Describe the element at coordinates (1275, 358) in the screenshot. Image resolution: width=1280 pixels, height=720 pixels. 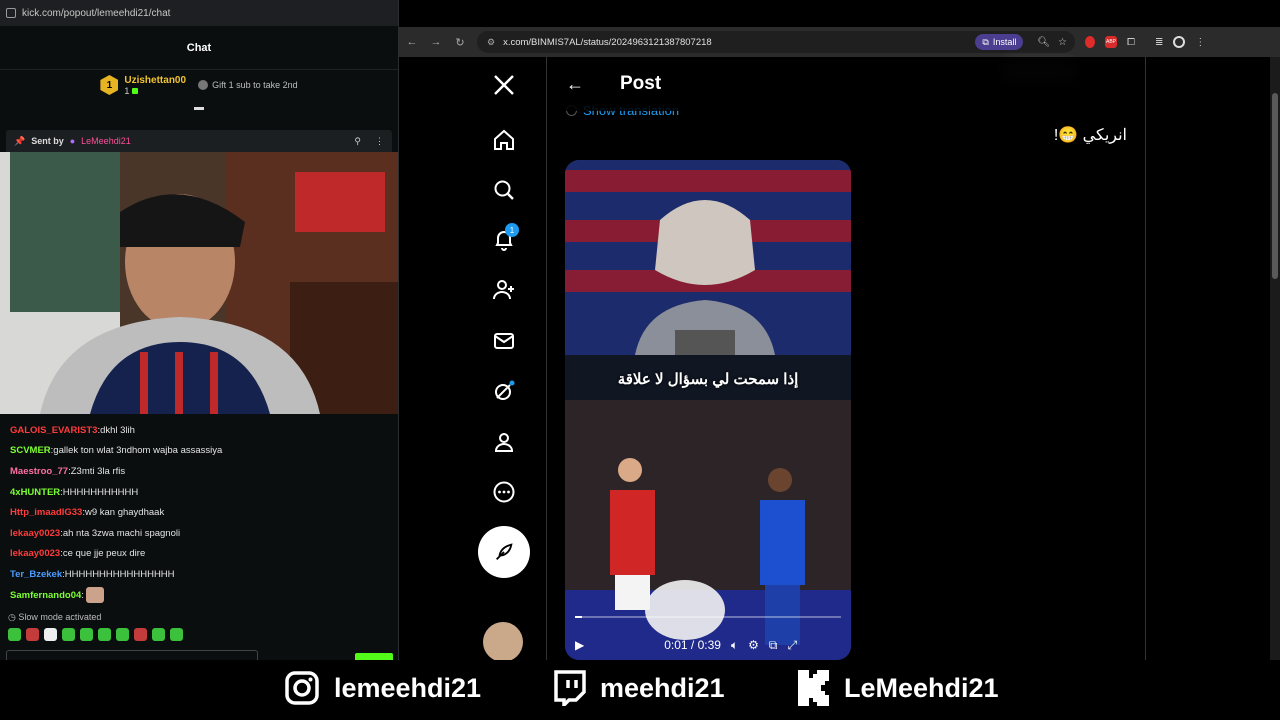
I see `page-scrollbar` at that location.